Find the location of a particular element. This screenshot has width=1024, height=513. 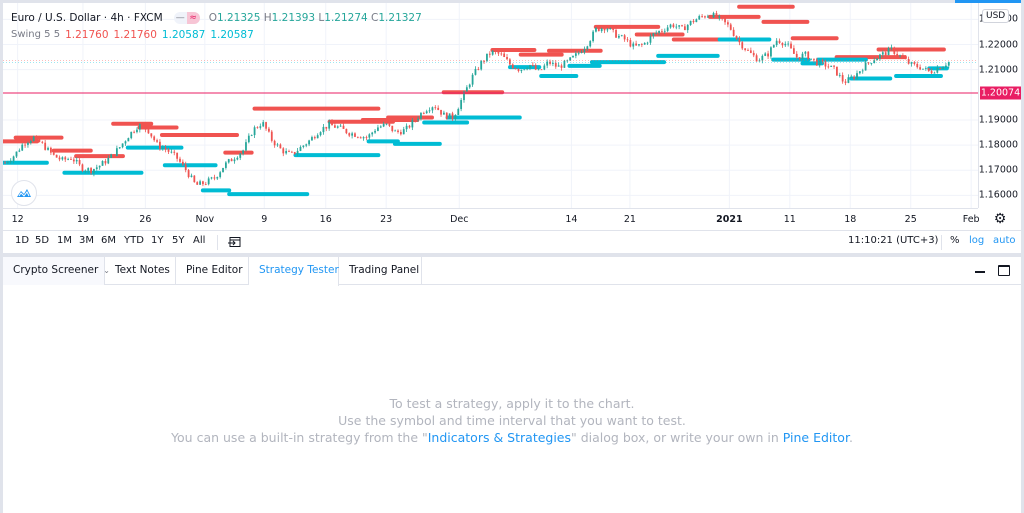

range-1d-button: 1D is located at coordinates (22, 240).